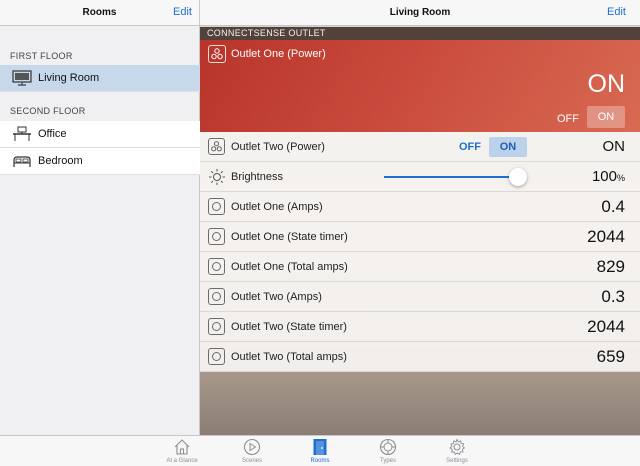 This screenshot has height=466, width=640. I want to click on tab-types: Types, so click(388, 451).